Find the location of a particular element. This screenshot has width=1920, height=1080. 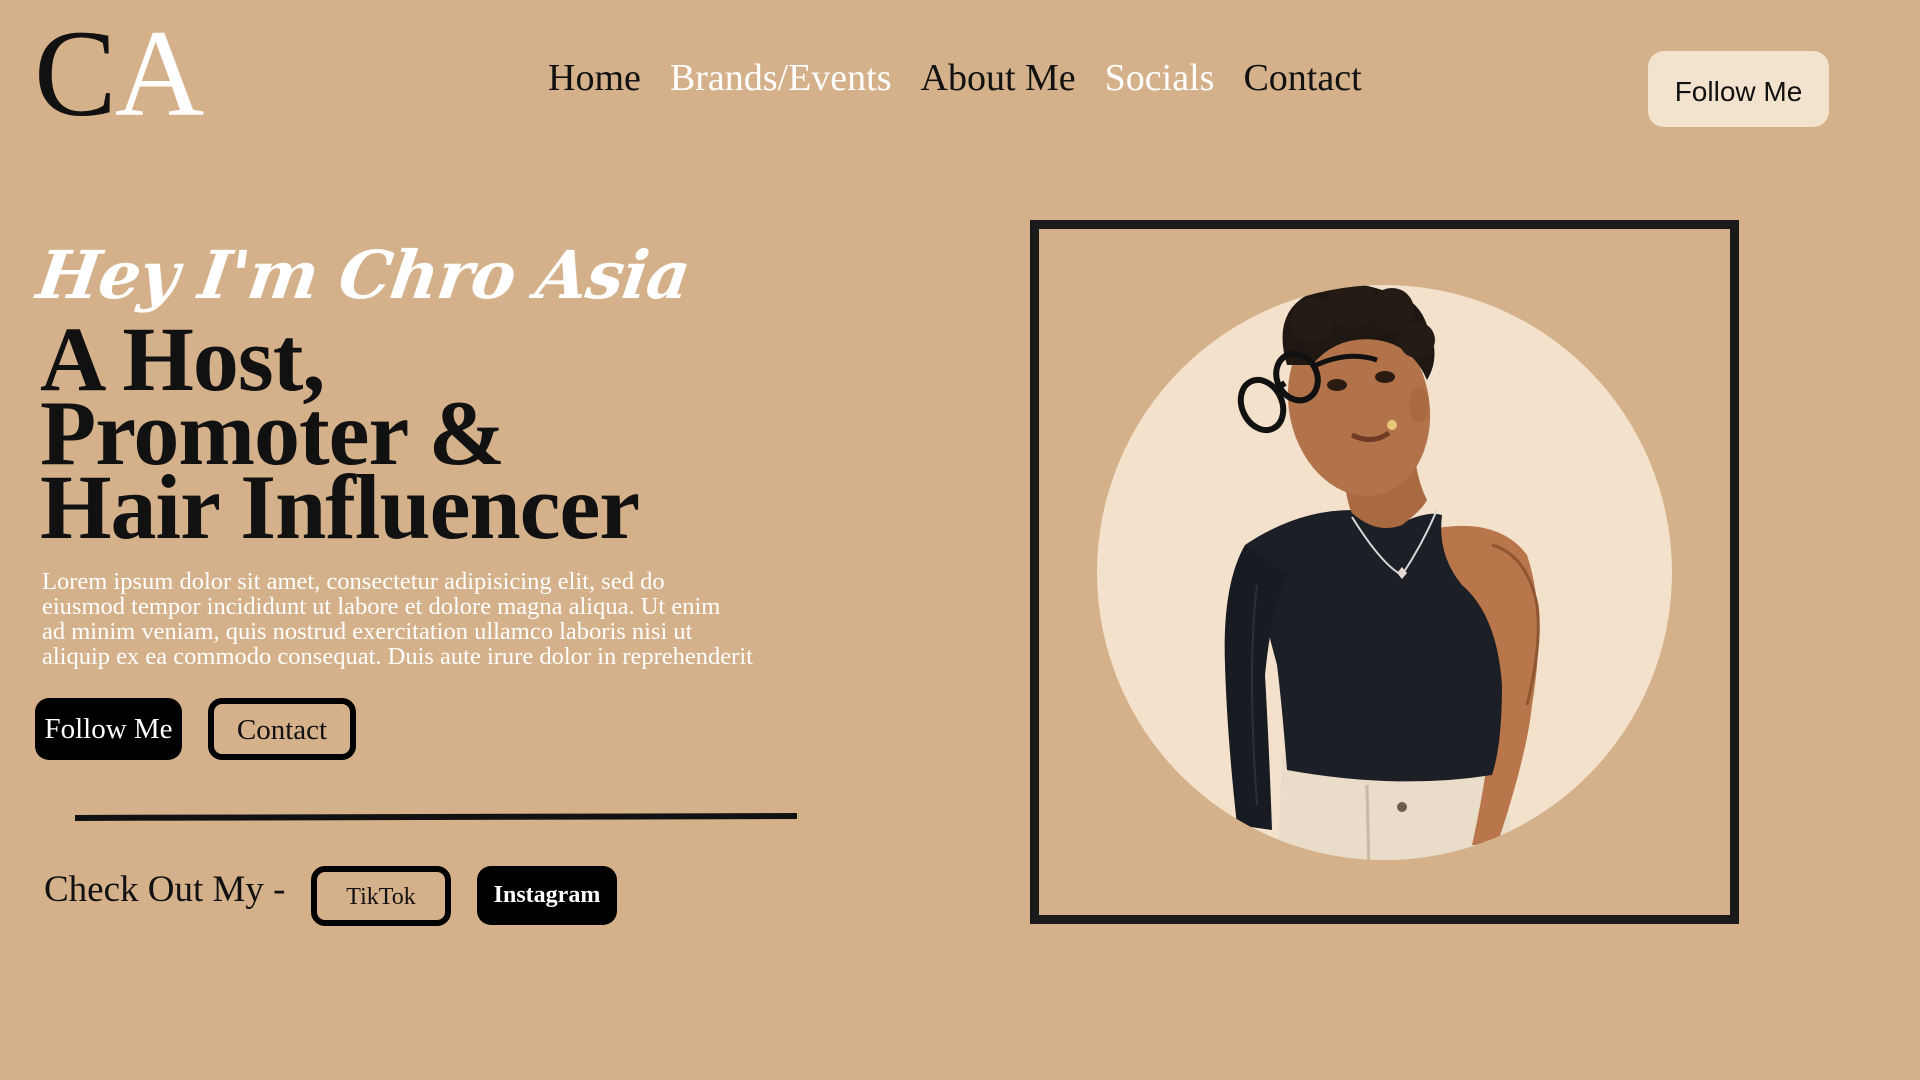

nav-about-me: About Me is located at coordinates (998, 78).